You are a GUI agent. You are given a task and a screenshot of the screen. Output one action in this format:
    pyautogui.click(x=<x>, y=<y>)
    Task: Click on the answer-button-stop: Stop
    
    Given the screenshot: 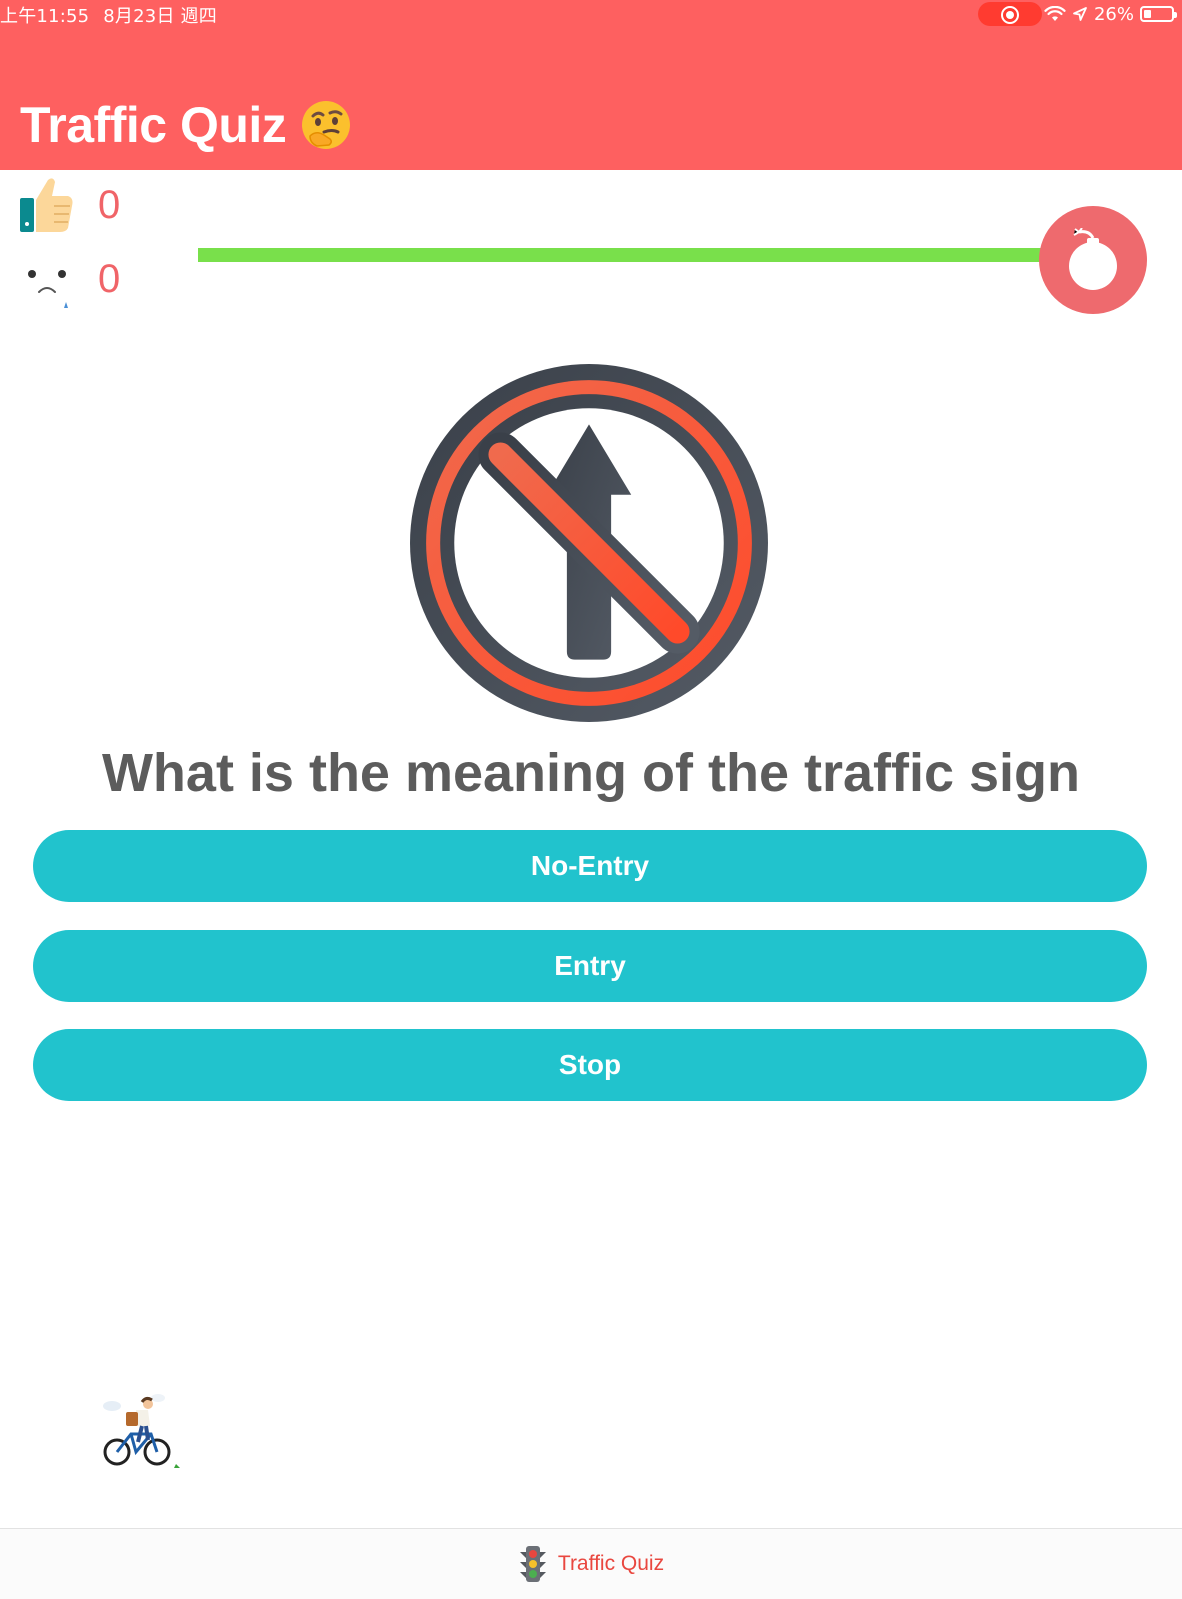 What is the action you would take?
    pyautogui.click(x=590, y=1065)
    